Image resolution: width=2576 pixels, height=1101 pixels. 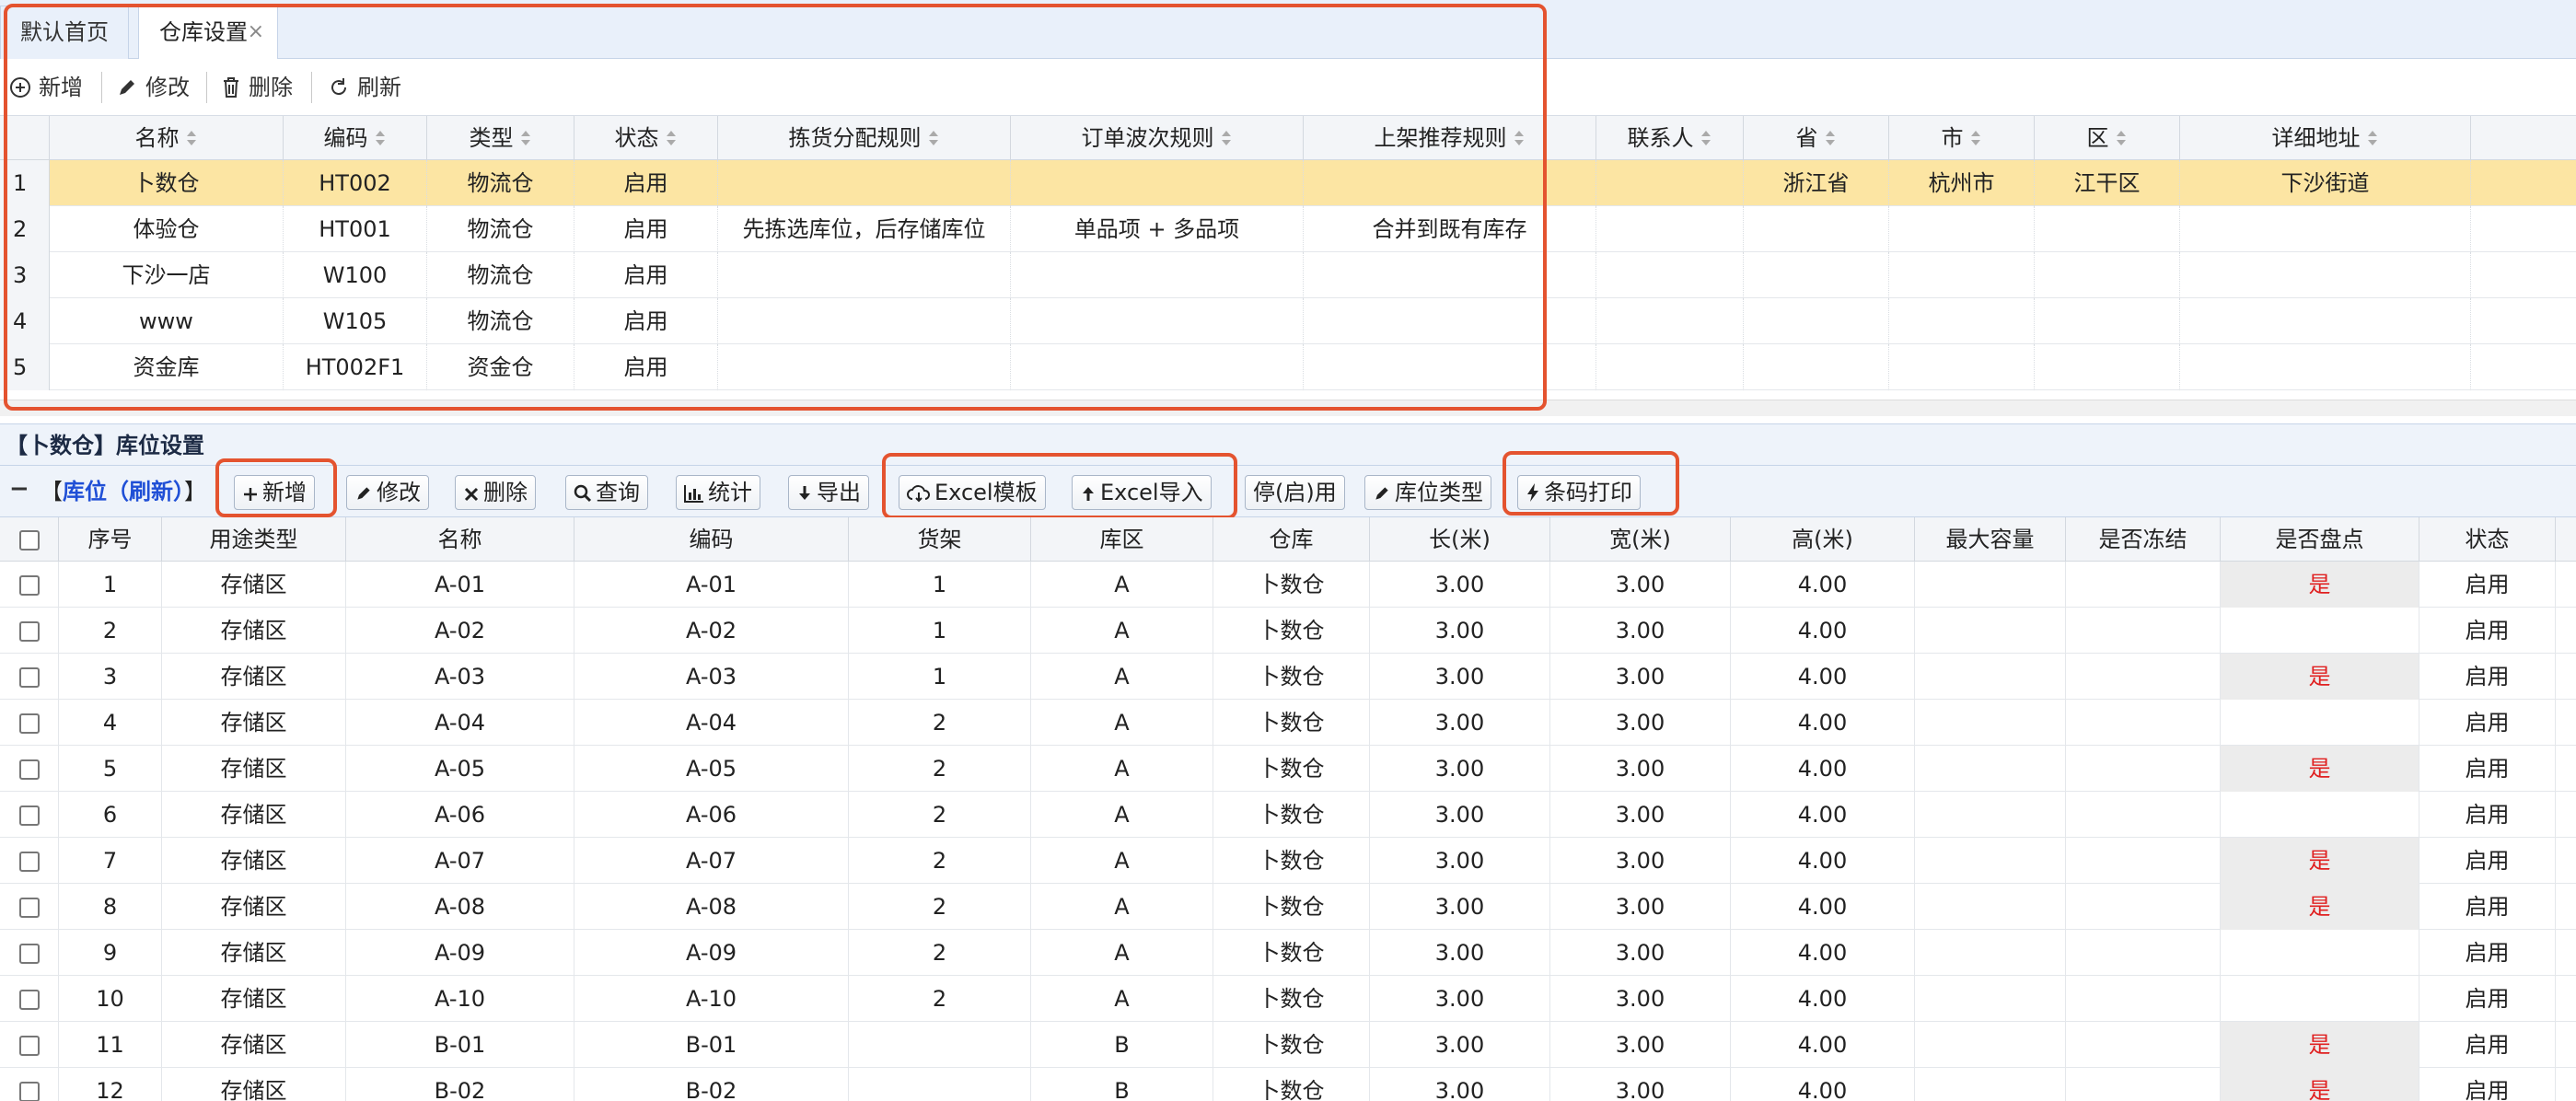 What do you see at coordinates (1288, 1084) in the screenshot?
I see `table-row: 12 存储区 B-02 B-02 B 卜数仓 3.00 3.00 4.00 是启用` at bounding box center [1288, 1084].